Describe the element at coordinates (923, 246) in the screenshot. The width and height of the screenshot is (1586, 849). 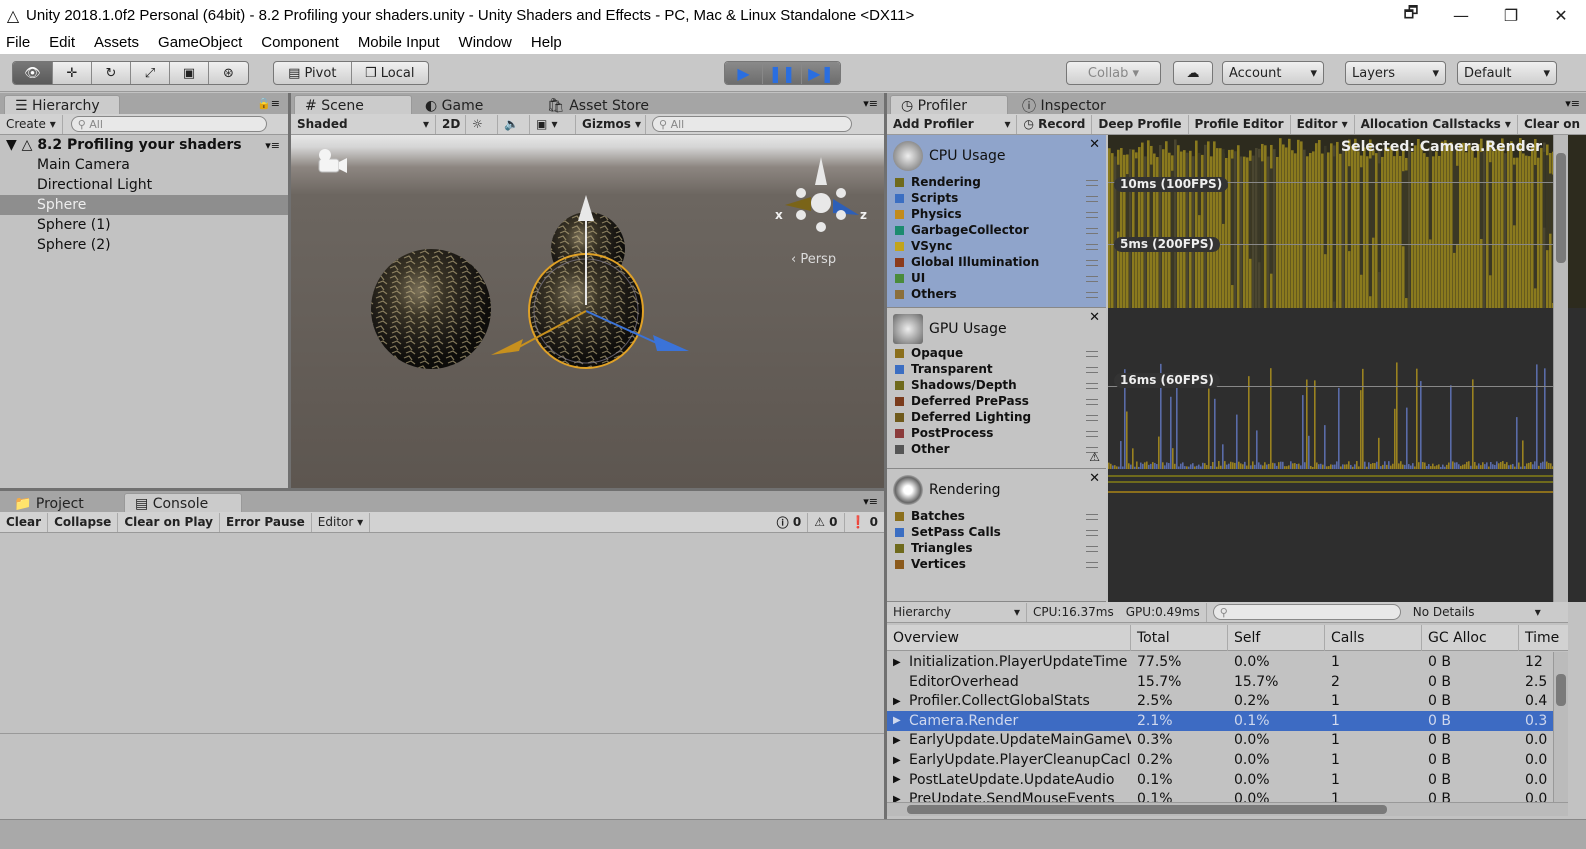
I see `legend-item: VSync` at that location.